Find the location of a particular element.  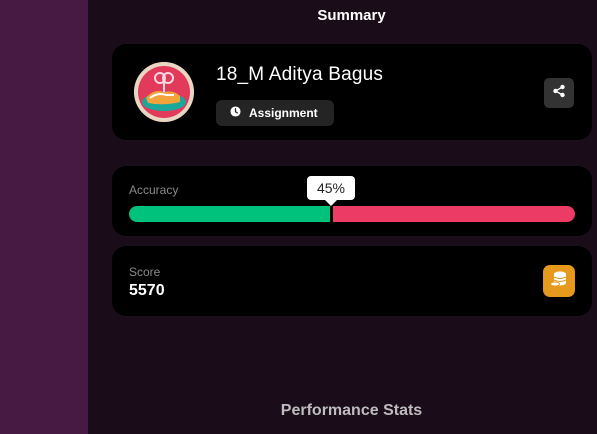

share-icon is located at coordinates (559, 93).